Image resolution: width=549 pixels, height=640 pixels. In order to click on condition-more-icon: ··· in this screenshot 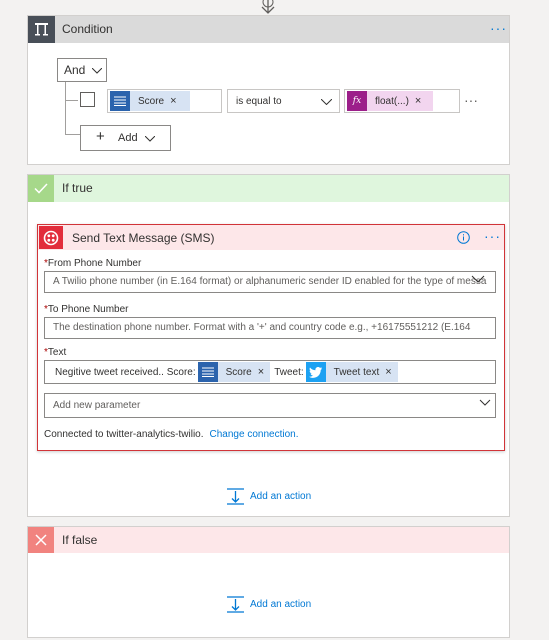, I will do `click(498, 28)`.